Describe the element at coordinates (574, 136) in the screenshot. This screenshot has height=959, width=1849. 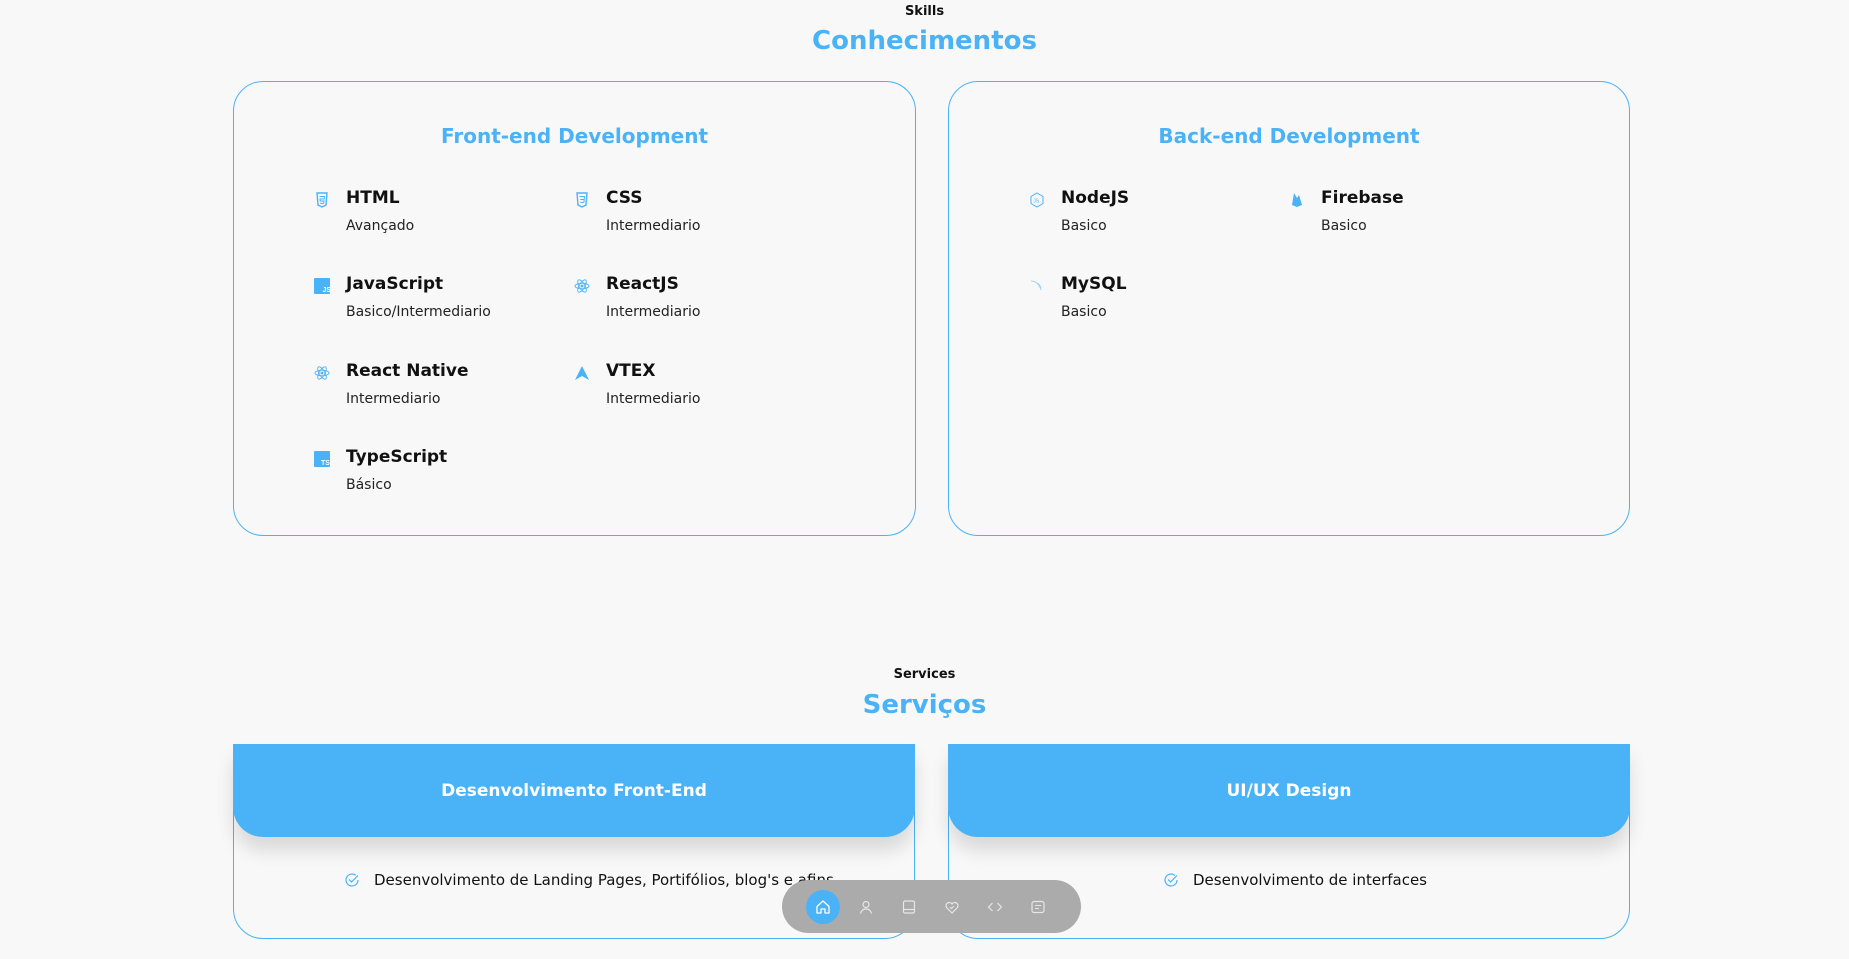
I see `frontend-card-title: Front-end Development` at that location.